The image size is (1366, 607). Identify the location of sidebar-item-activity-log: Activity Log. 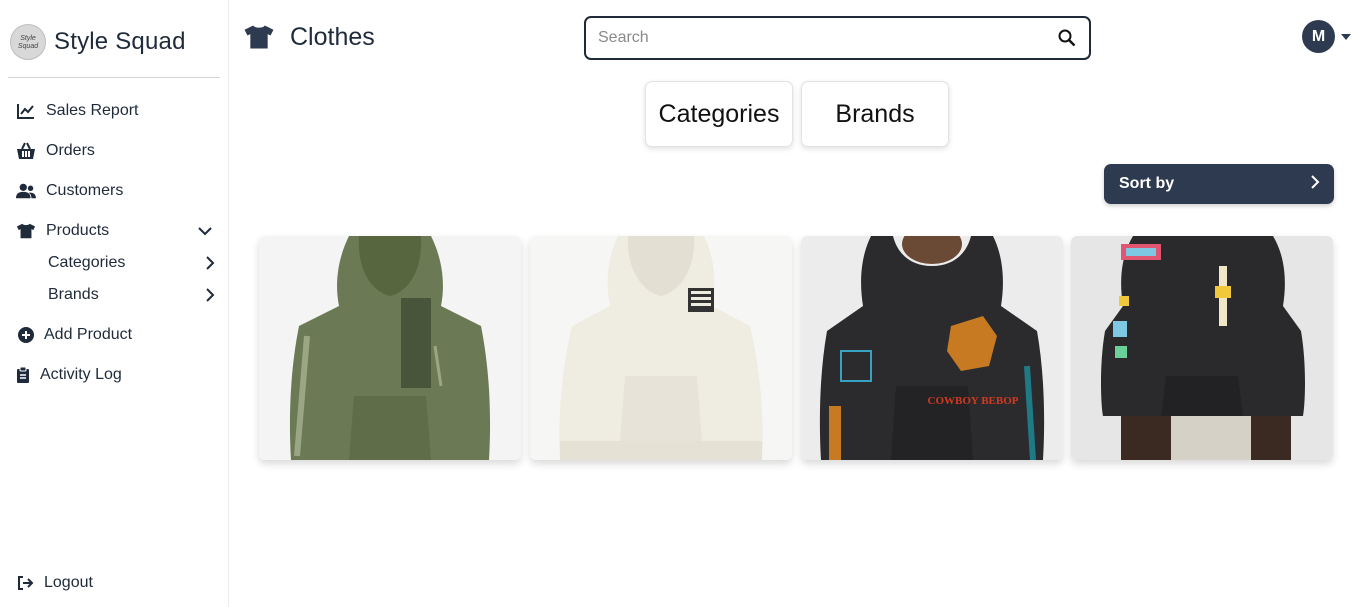
(69, 375).